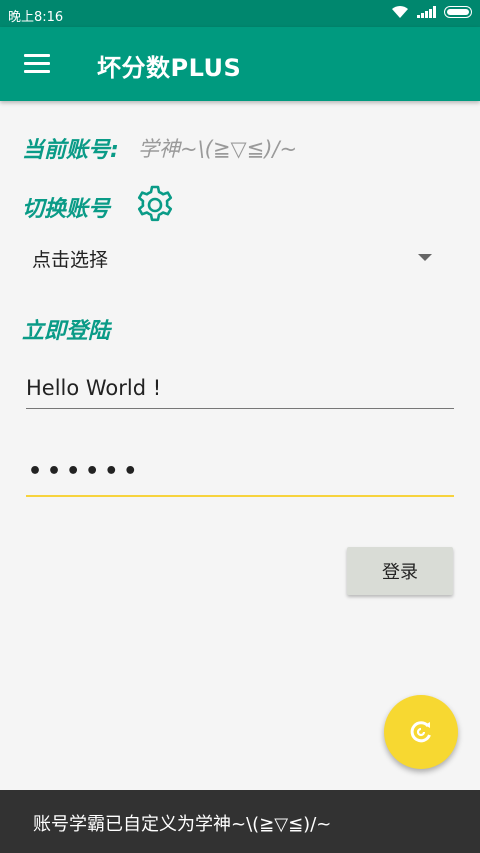 The width and height of the screenshot is (480, 853). Describe the element at coordinates (36, 17) in the screenshot. I see `status-time: 晚上8:16` at that location.